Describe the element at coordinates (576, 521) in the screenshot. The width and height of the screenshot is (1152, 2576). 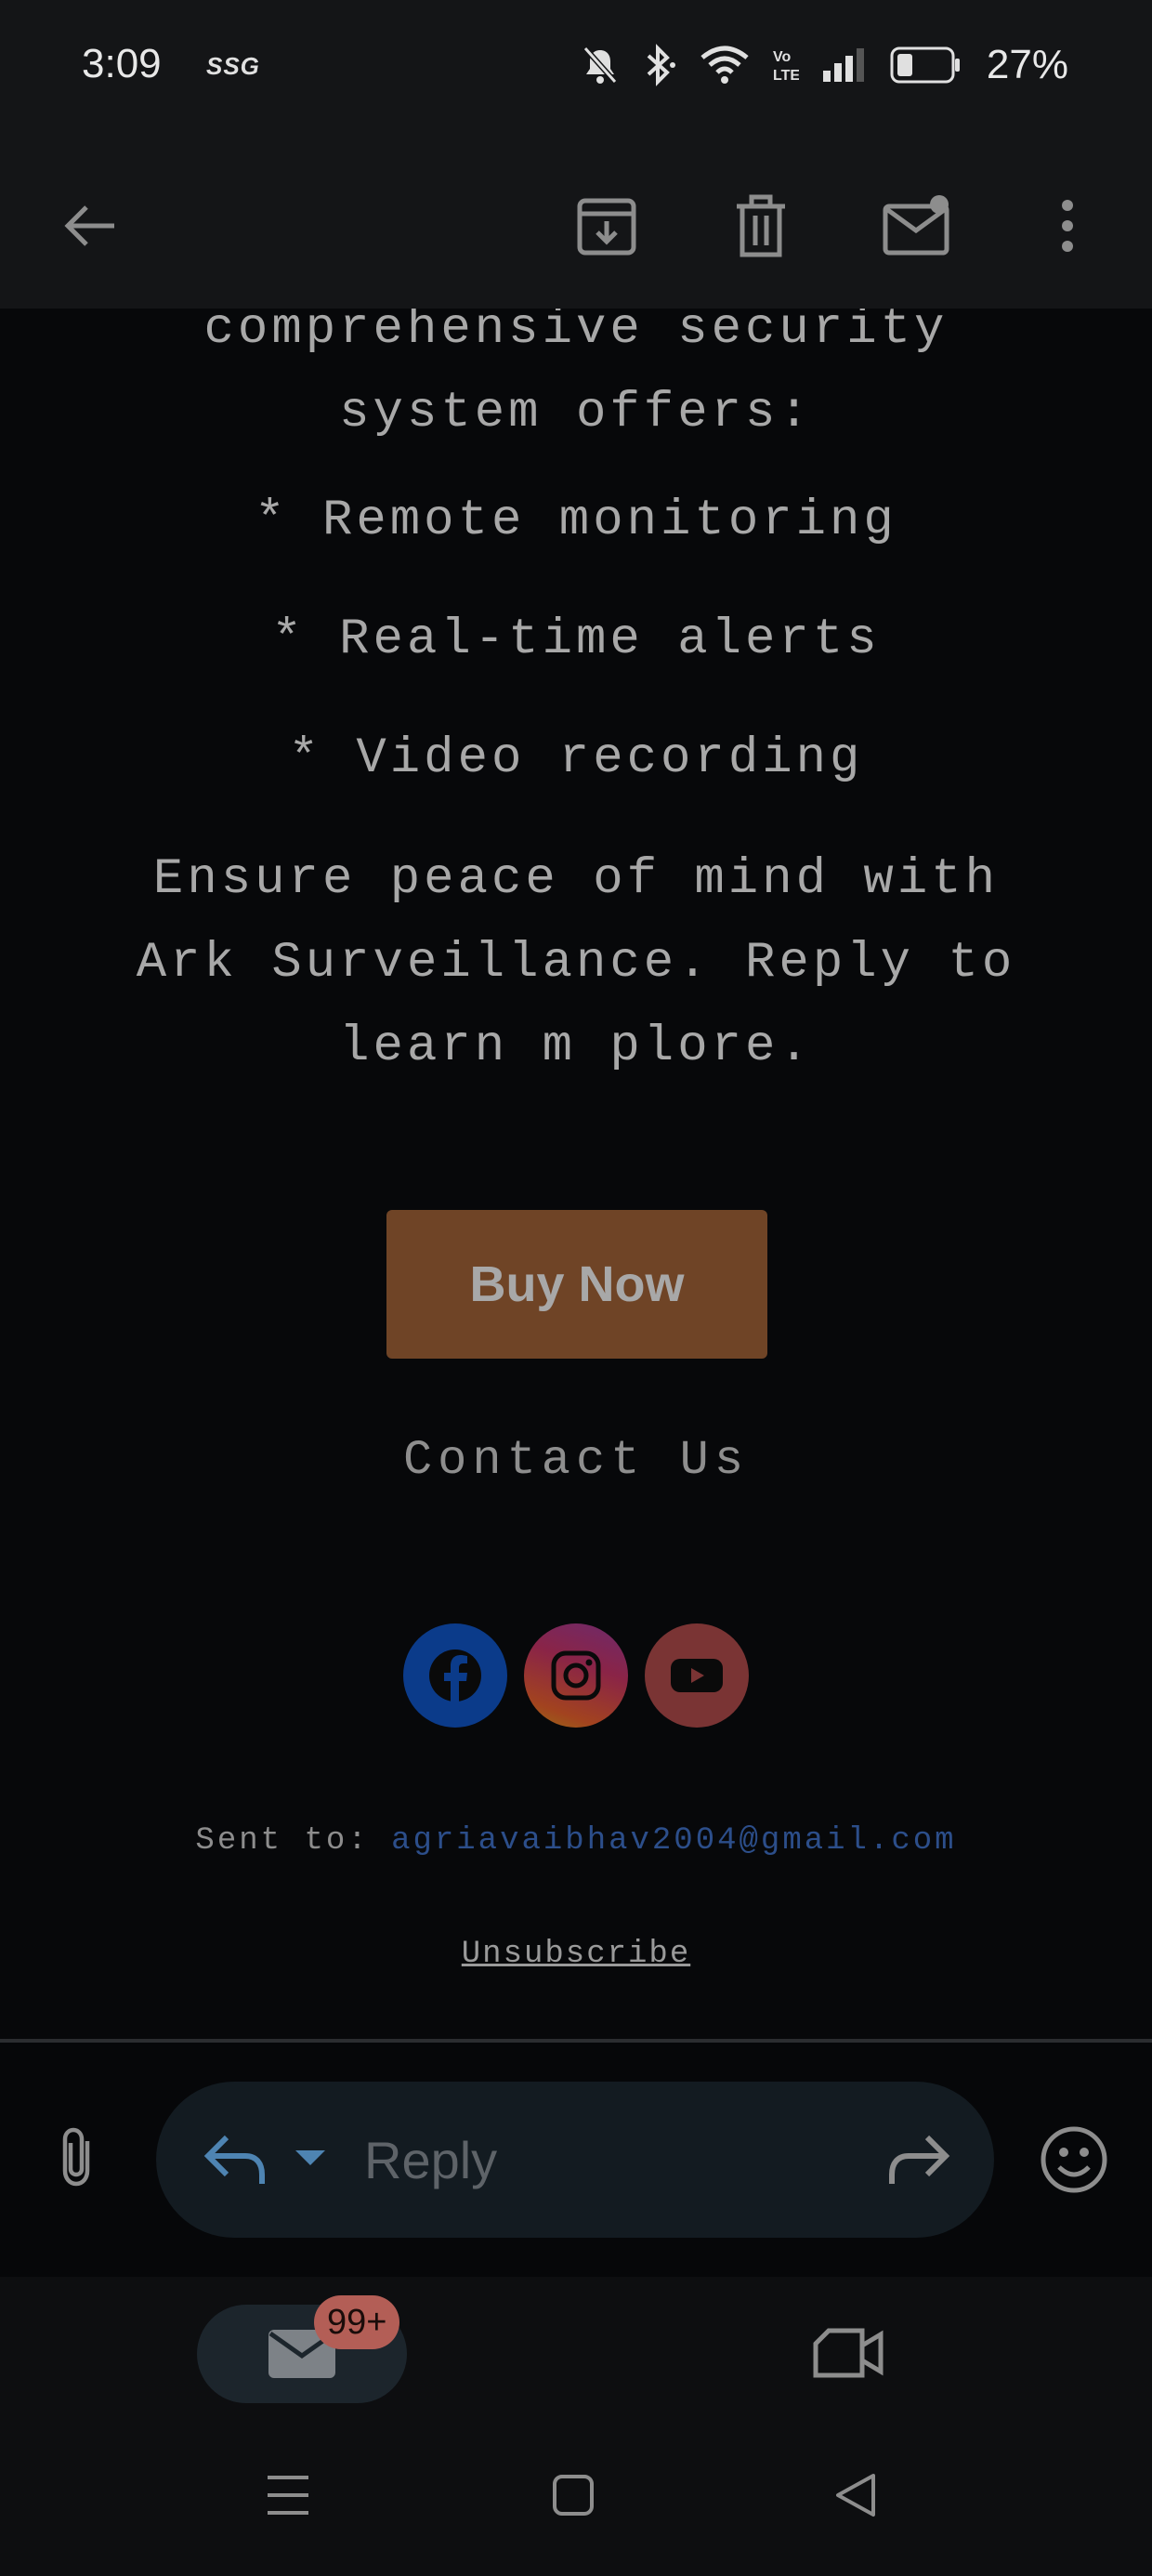
I see `feature-item: * Remote monitoring` at that location.